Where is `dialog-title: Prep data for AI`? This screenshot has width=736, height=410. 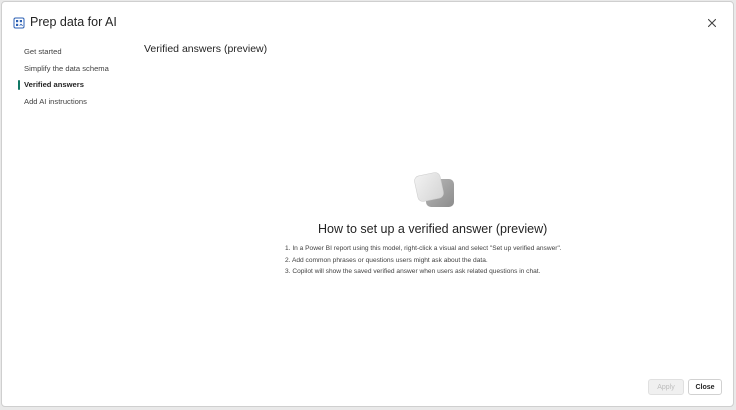 dialog-title: Prep data for AI is located at coordinates (73, 22).